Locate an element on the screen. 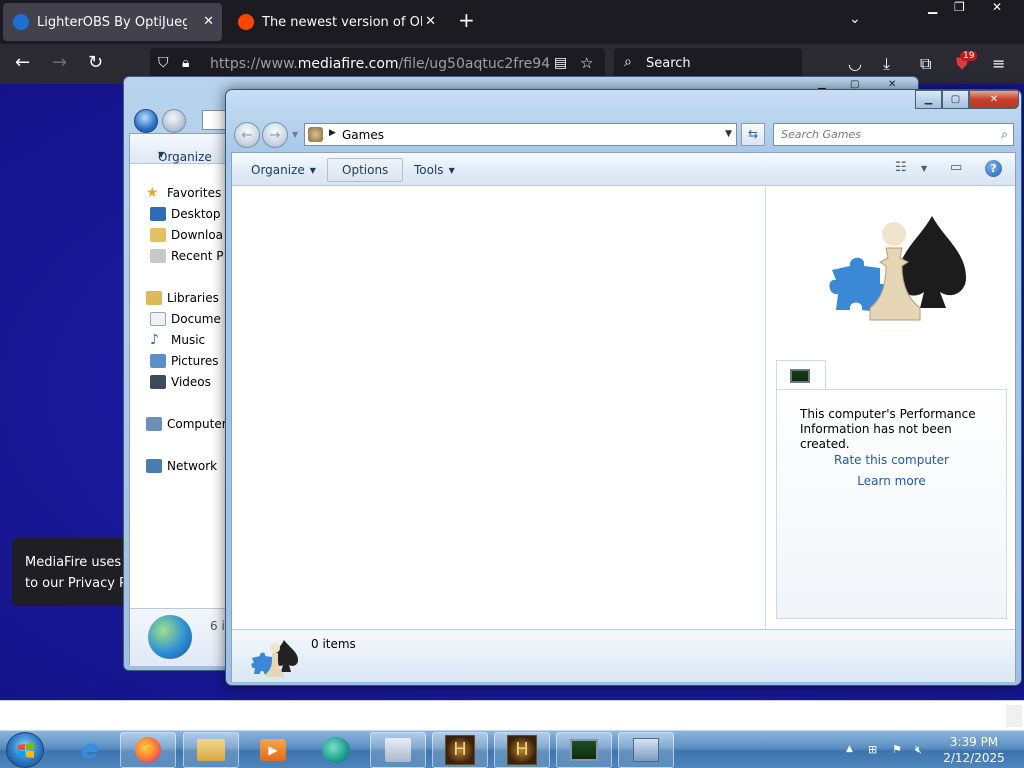 This screenshot has width=1024, height=768. search-input: Search Games ⌕ is located at coordinates (893, 134).